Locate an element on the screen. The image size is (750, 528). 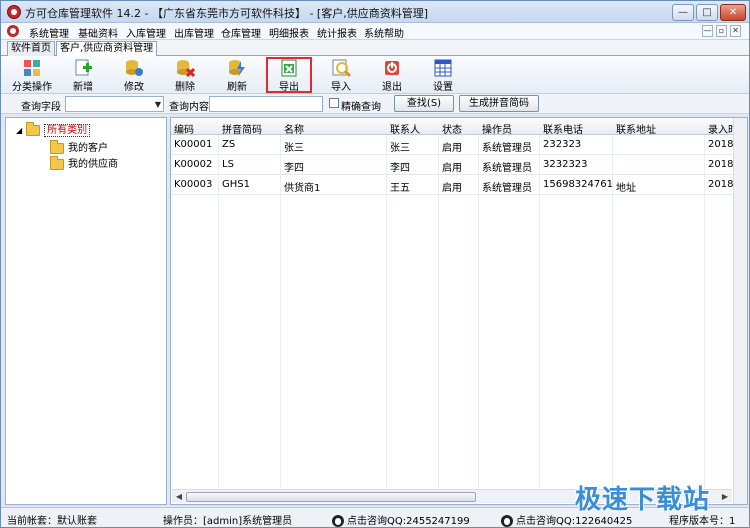
tree-item-customers: 我的客户 is located at coordinates (79, 147).